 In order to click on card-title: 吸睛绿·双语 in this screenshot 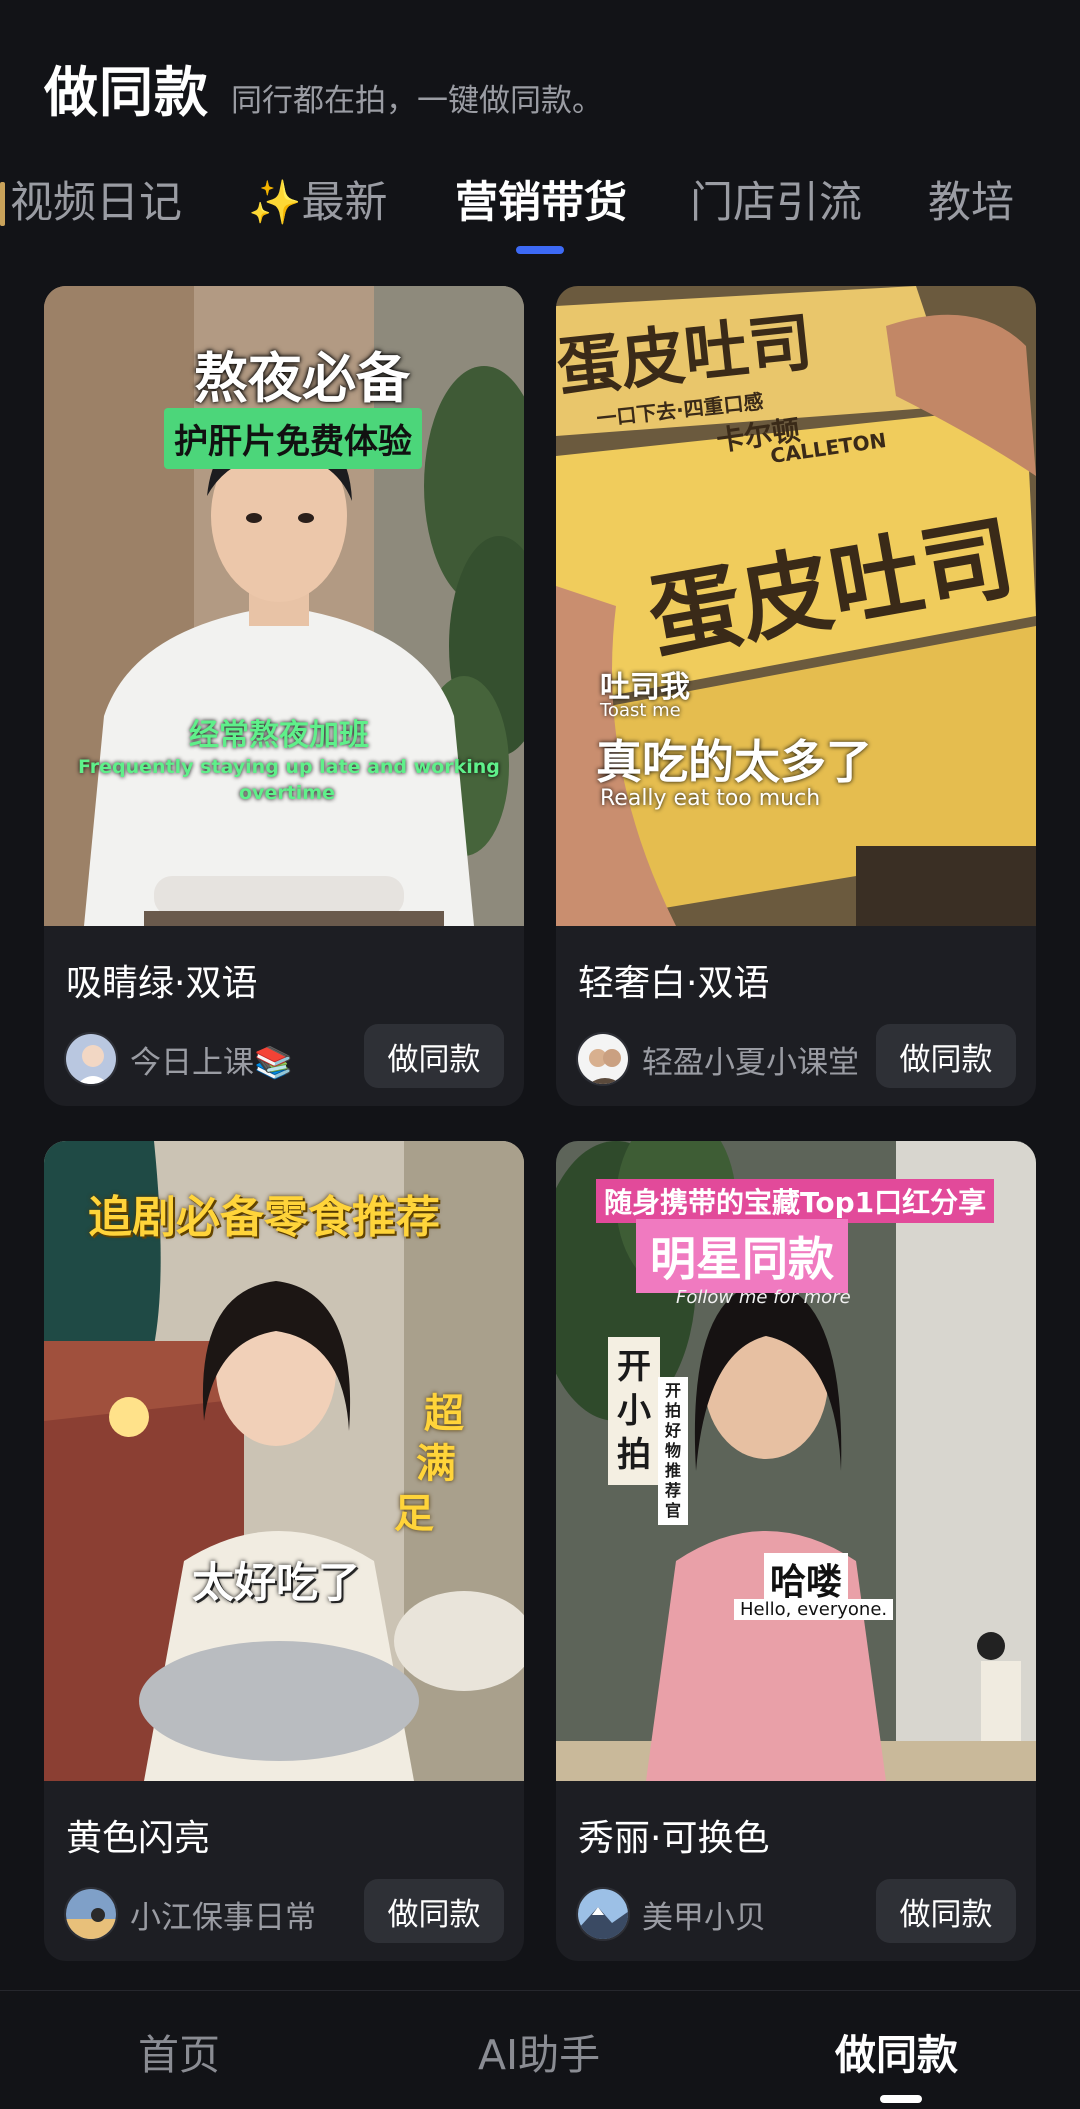, I will do `click(162, 983)`.